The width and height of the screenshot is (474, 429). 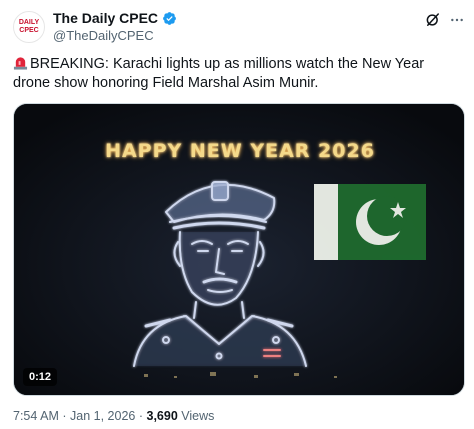 What do you see at coordinates (40, 377) in the screenshot?
I see `video-duration-badge: 0:12` at bounding box center [40, 377].